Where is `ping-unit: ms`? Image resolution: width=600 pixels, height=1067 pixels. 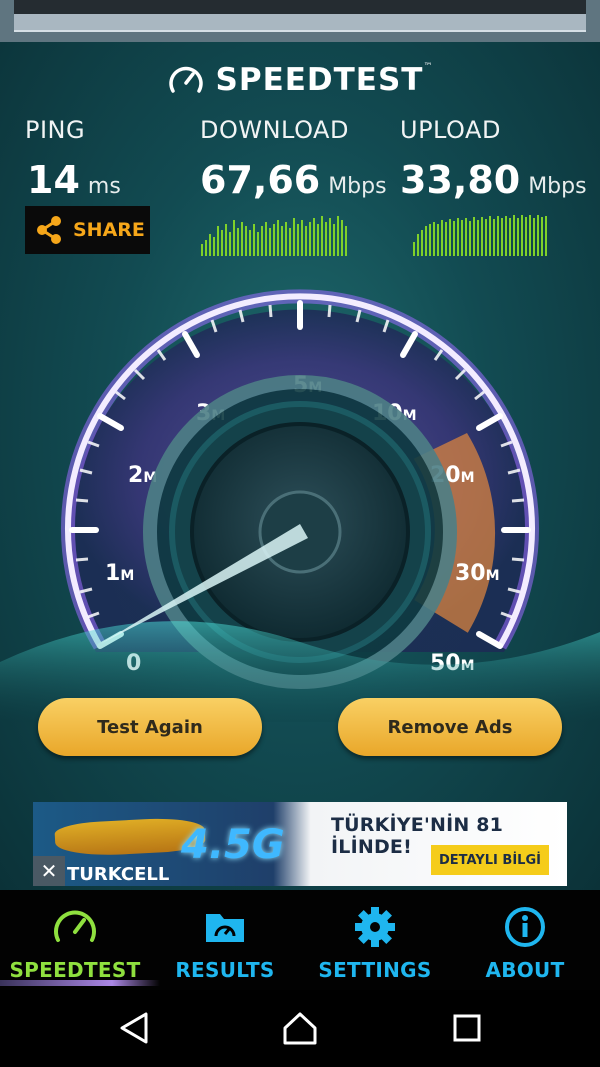 ping-unit: ms is located at coordinates (104, 186).